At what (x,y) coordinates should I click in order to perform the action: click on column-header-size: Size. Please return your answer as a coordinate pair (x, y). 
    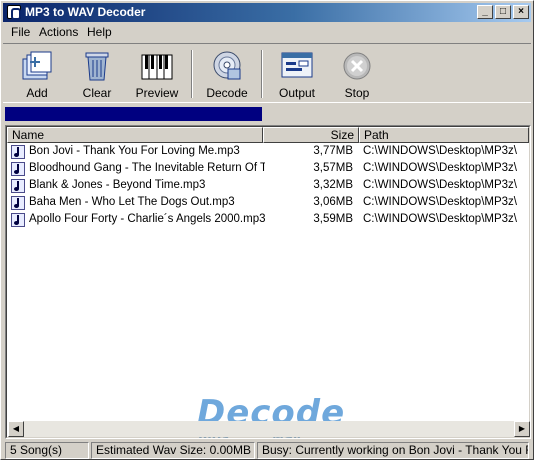
    Looking at the image, I should click on (311, 135).